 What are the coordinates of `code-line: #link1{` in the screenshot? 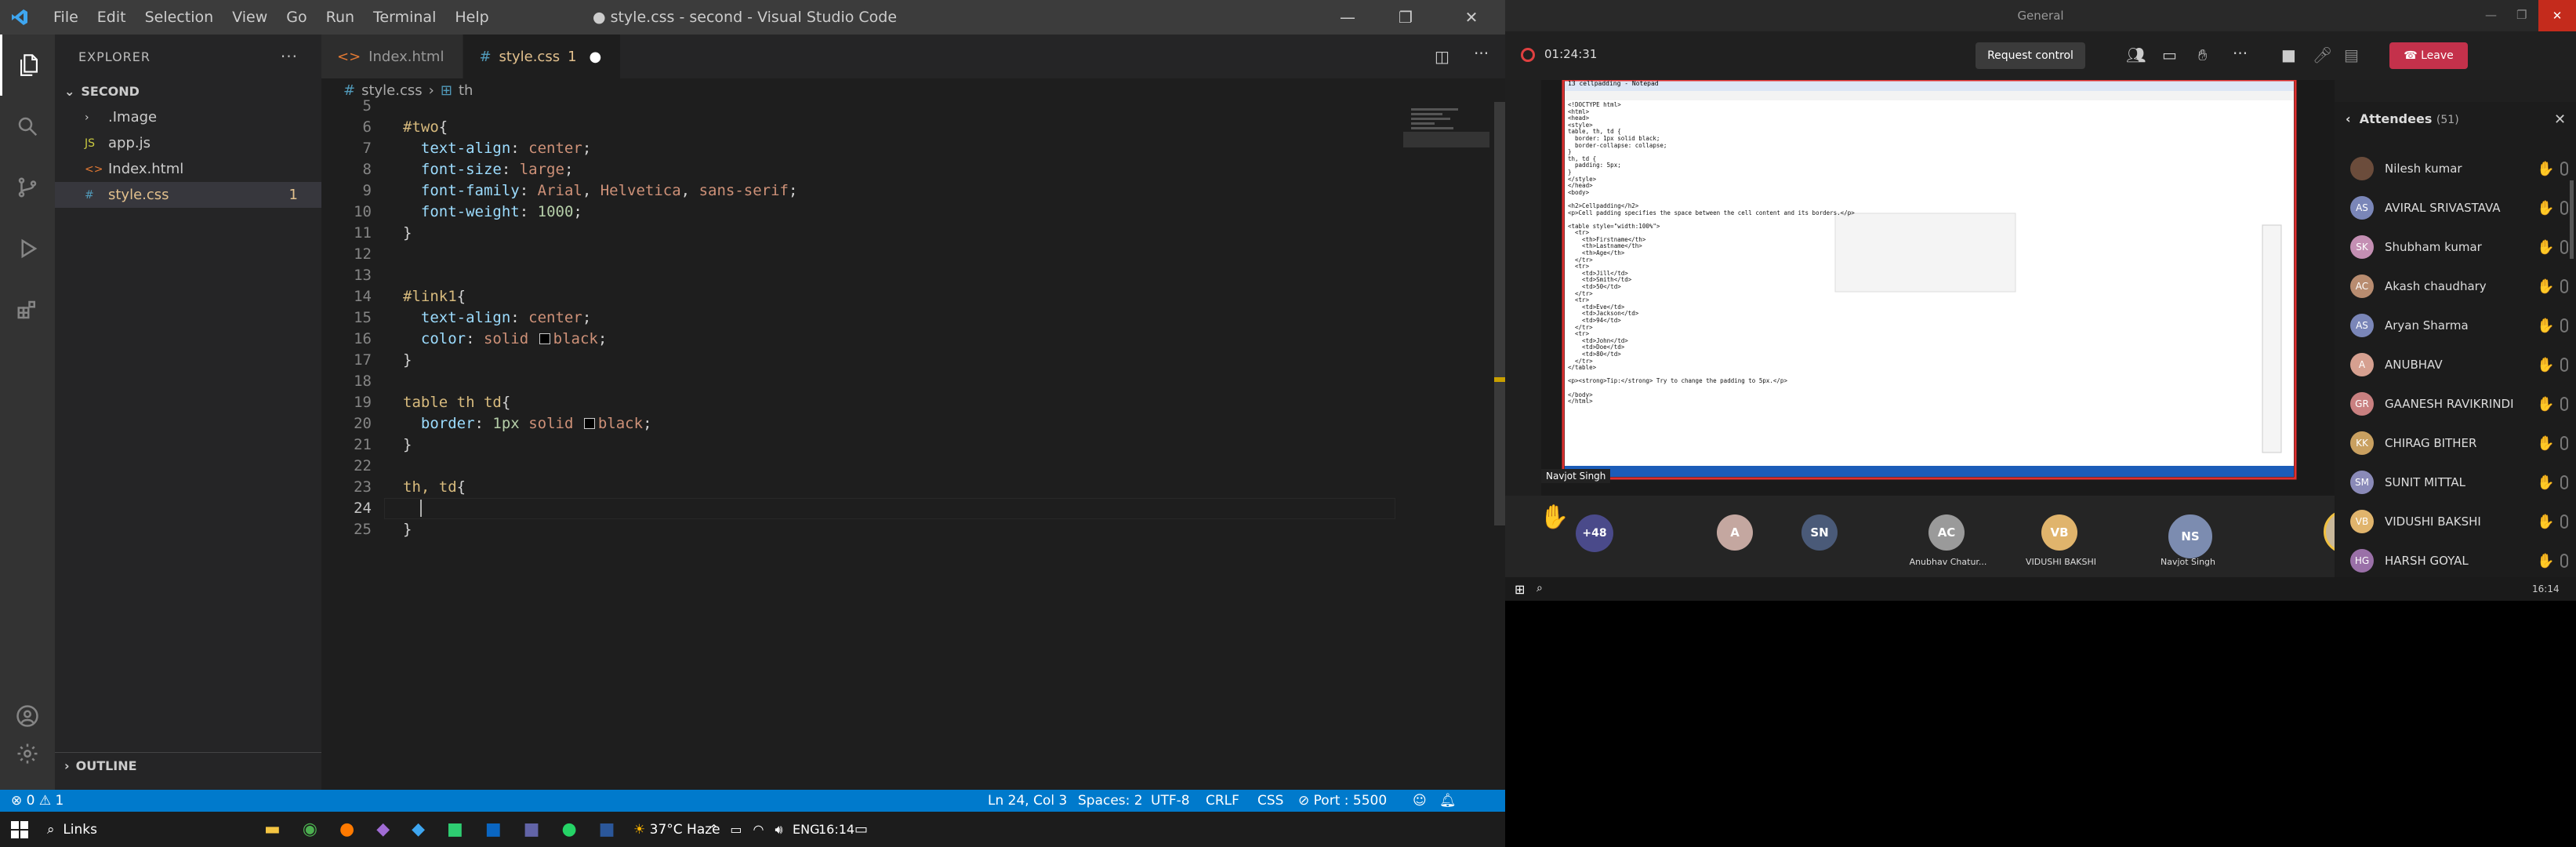 It's located at (435, 296).